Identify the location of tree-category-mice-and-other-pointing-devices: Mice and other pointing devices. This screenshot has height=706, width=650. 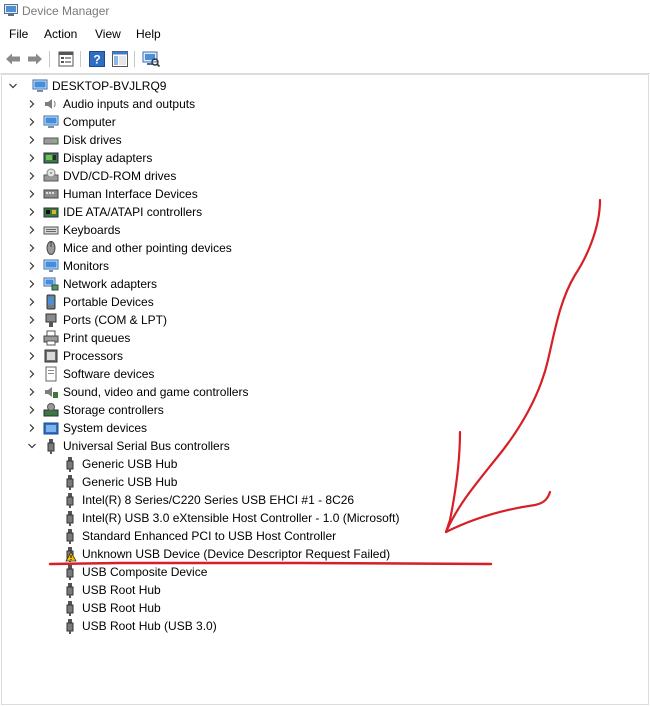
(129, 248).